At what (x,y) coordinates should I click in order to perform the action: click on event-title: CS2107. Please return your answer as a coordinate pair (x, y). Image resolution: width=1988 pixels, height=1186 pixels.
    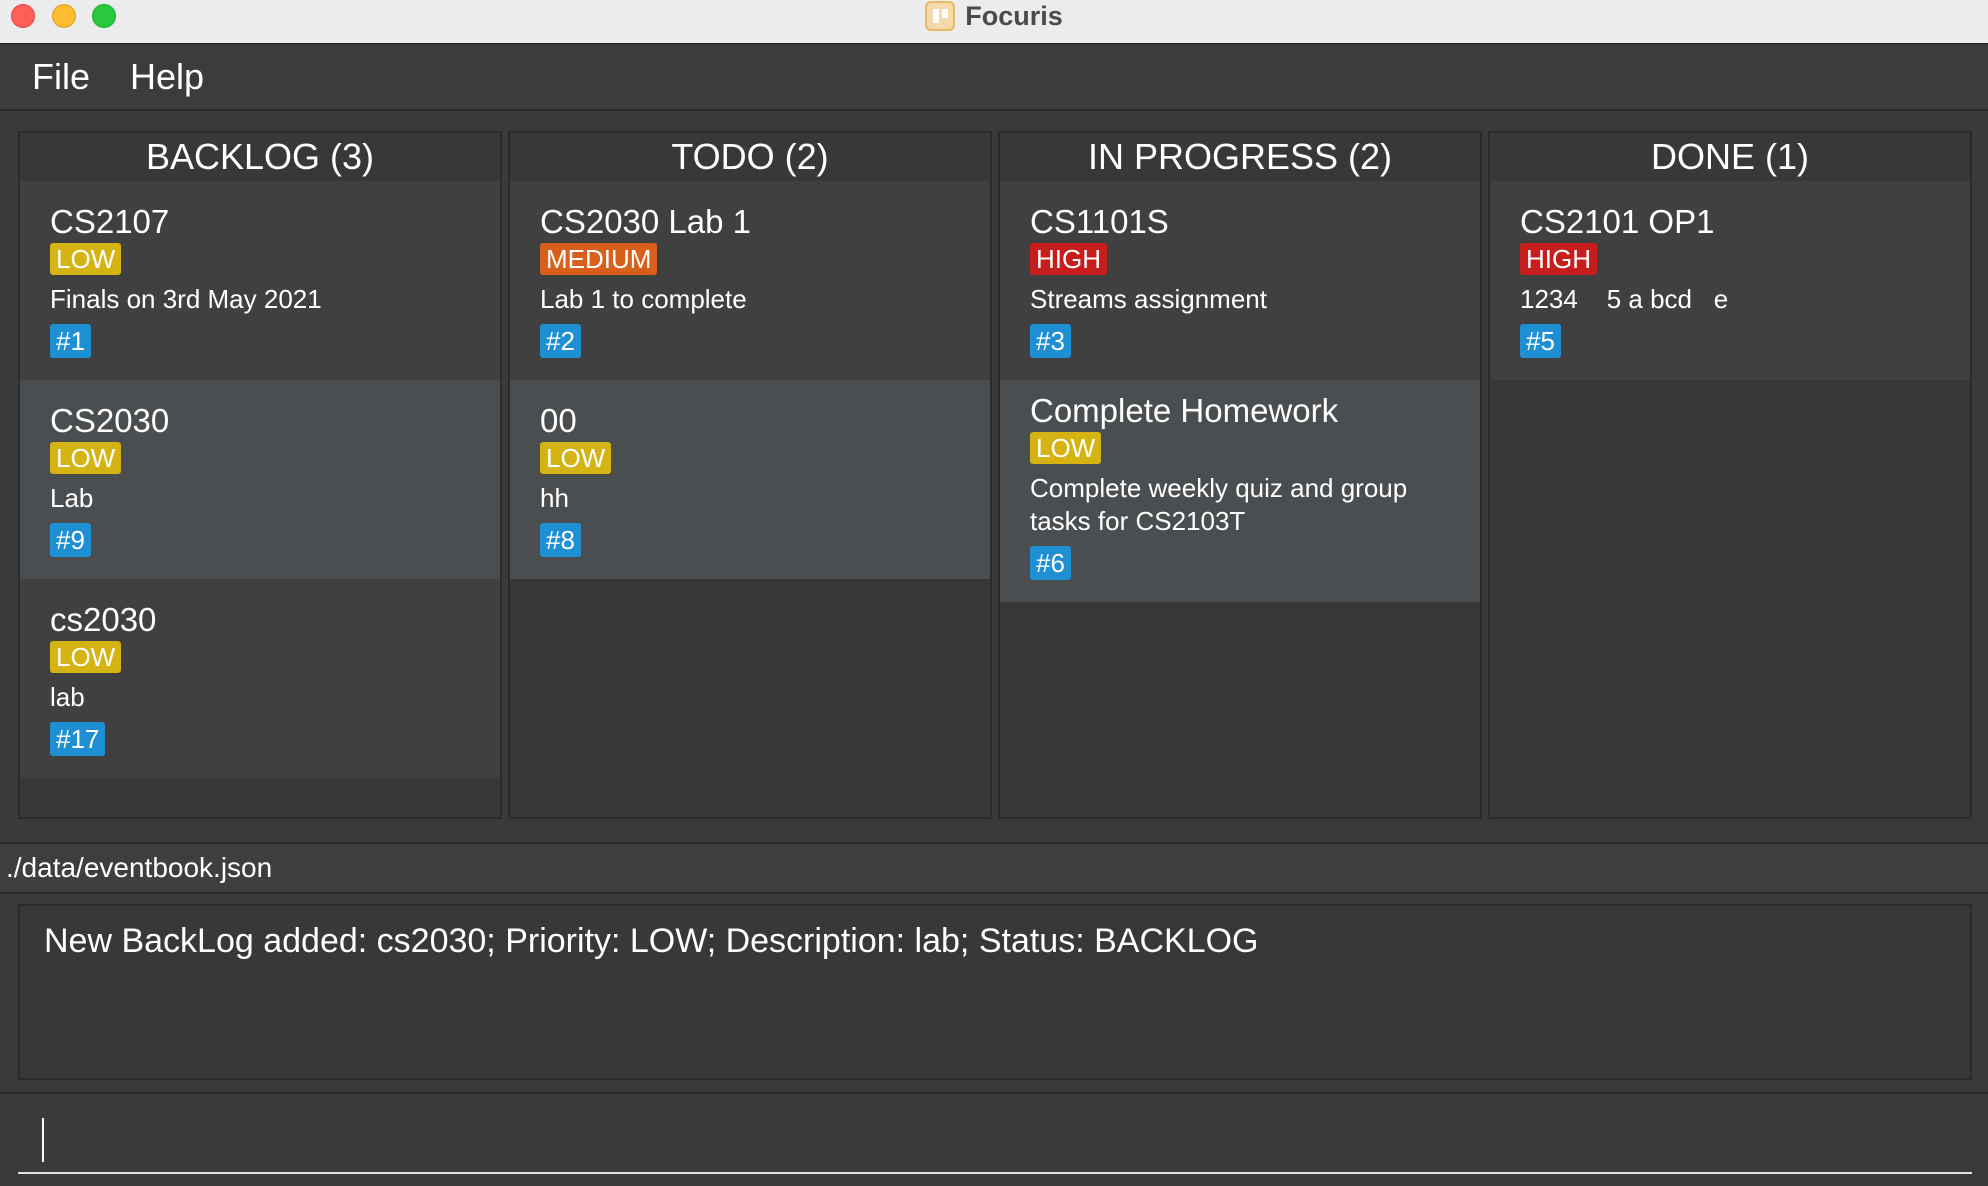
    Looking at the image, I should click on (110, 221).